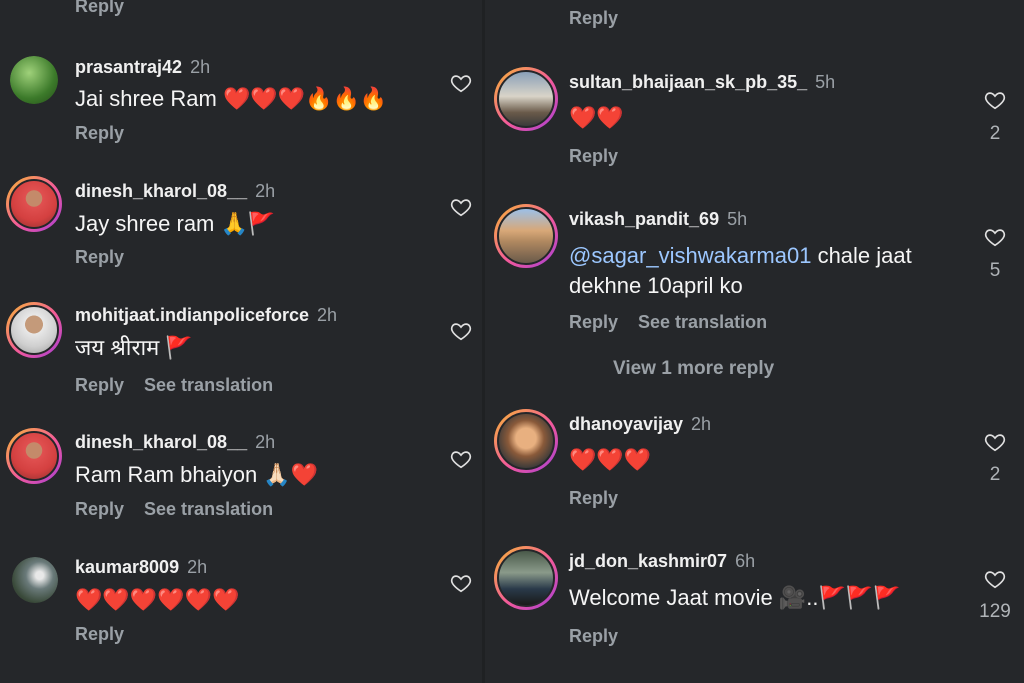  What do you see at coordinates (640, 424) in the screenshot?
I see `comment-username: dhanoyavijay 2h` at bounding box center [640, 424].